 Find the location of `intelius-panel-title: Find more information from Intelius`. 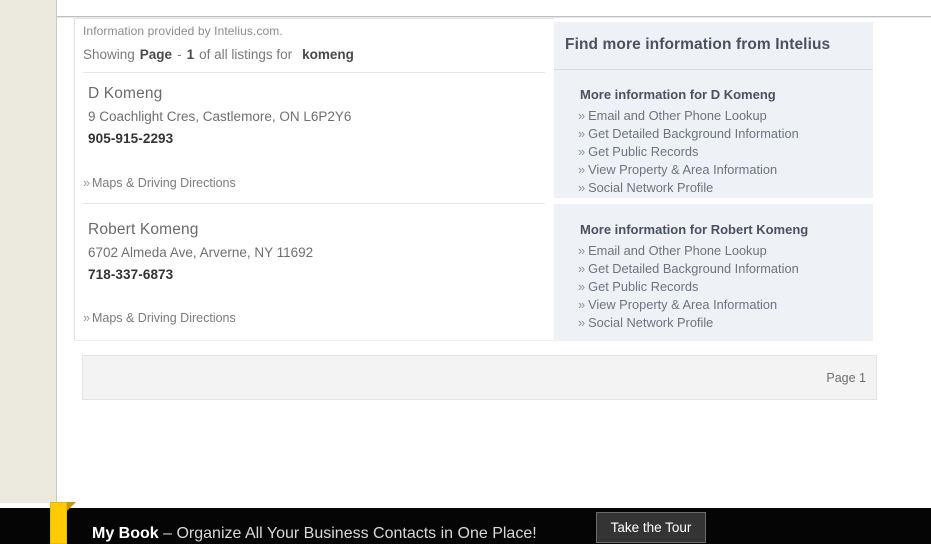

intelius-panel-title: Find more information from Intelius is located at coordinates (698, 44).